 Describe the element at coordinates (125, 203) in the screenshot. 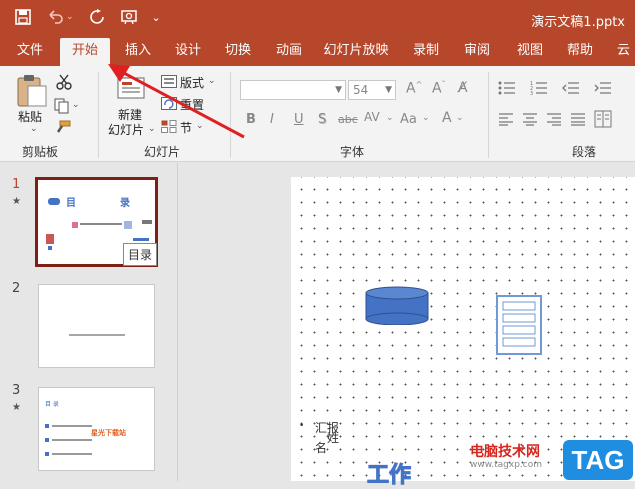

I see `slide-1-title-b: 录` at that location.